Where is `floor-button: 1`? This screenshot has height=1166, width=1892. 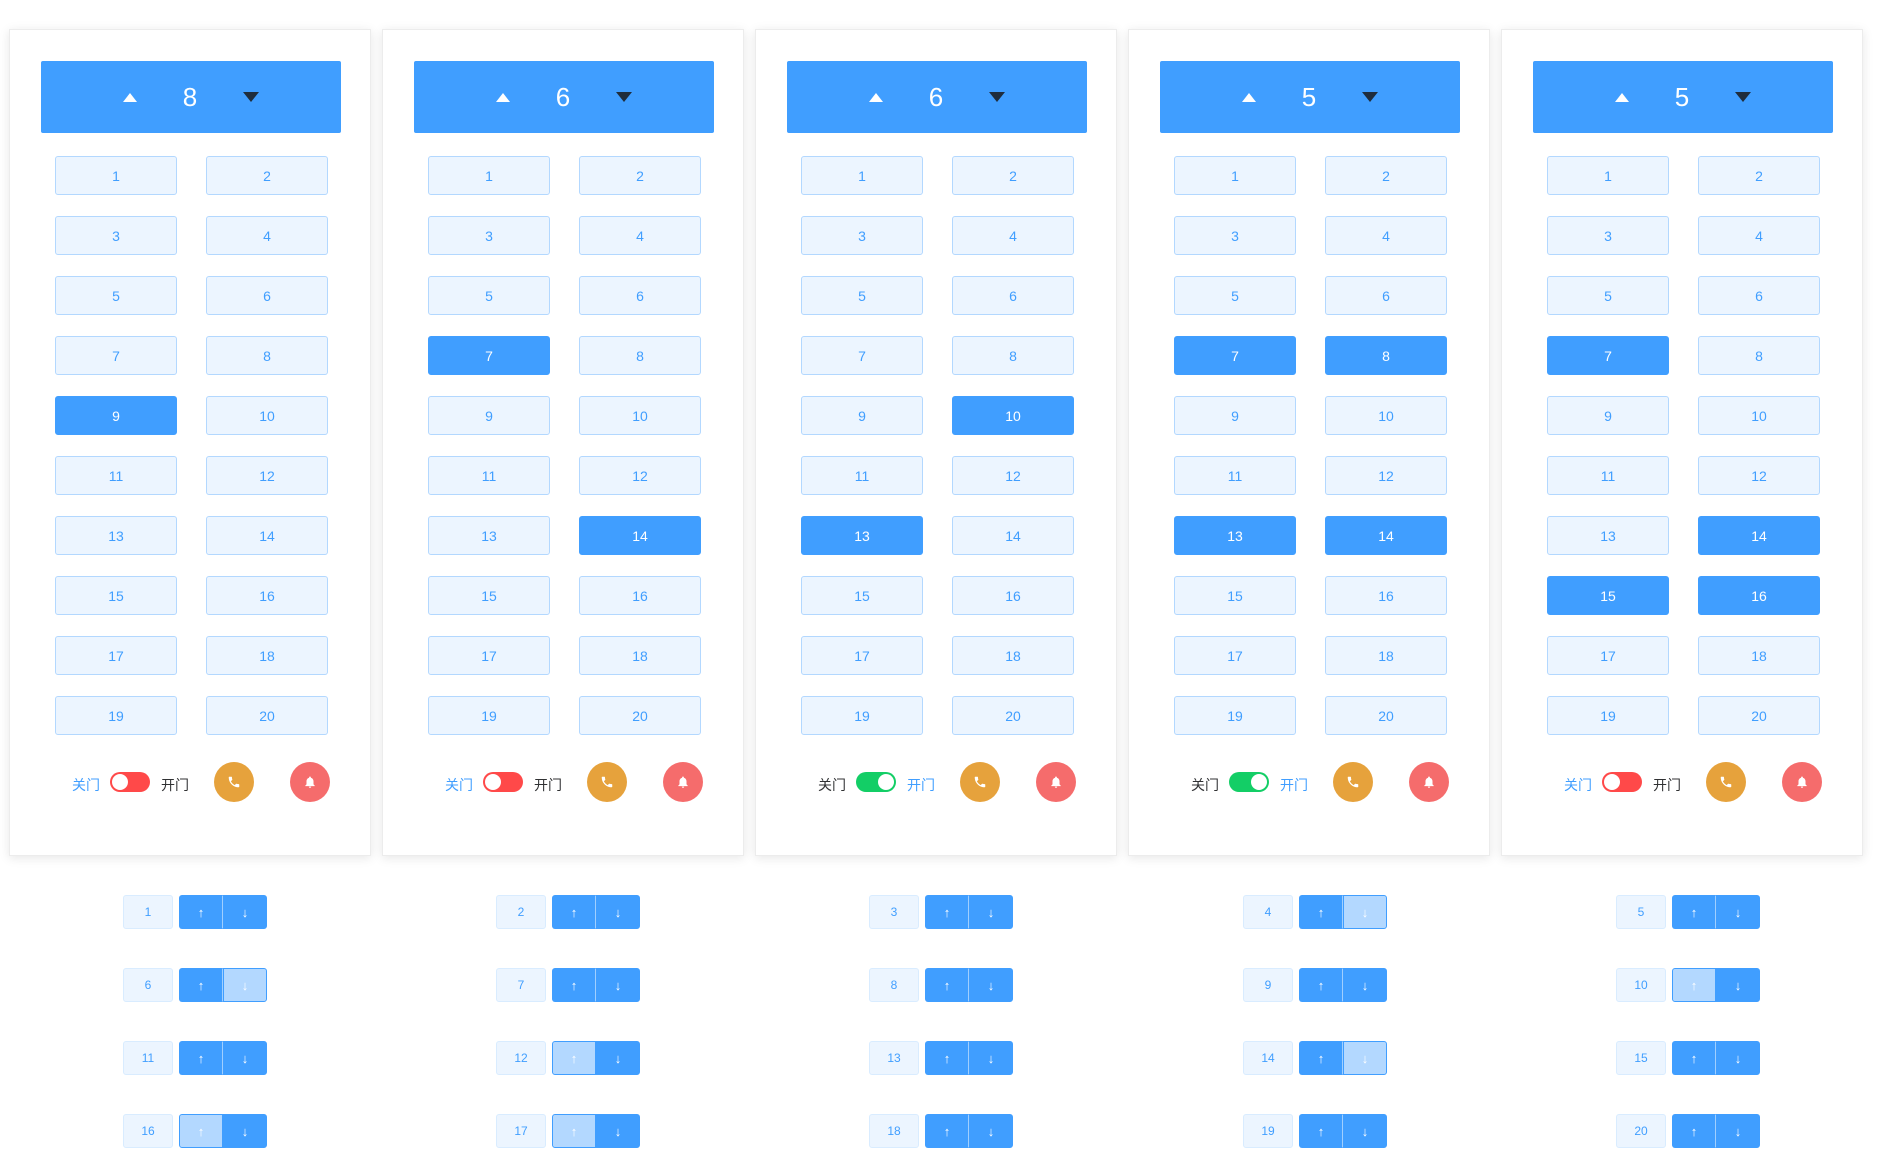 floor-button: 1 is located at coordinates (116, 175).